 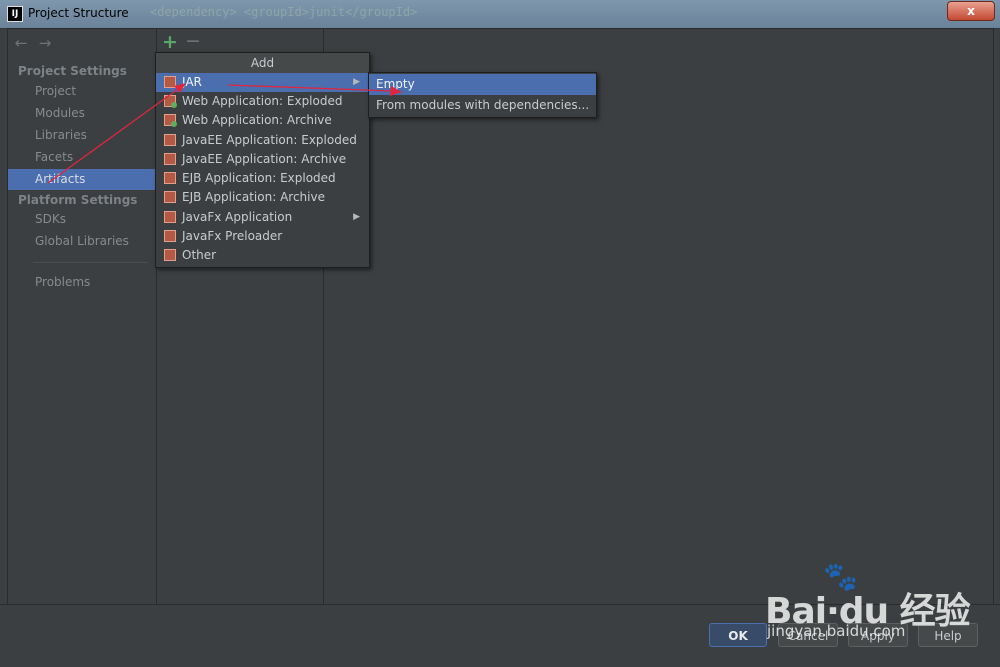 What do you see at coordinates (232, 236) in the screenshot?
I see `menu-item-label: JavaFx Preloader` at bounding box center [232, 236].